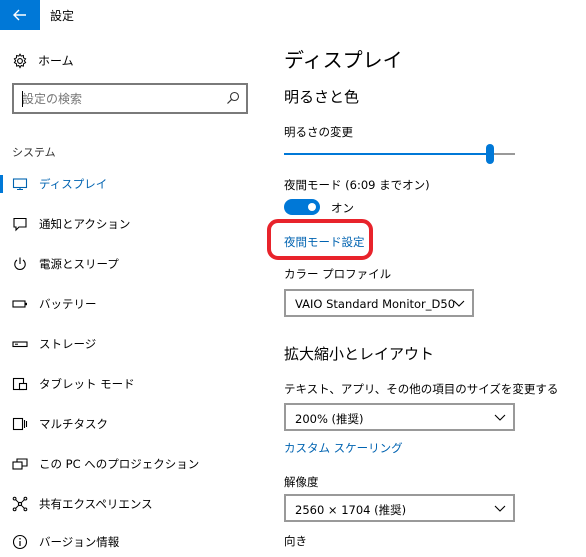 The width and height of the screenshot is (586, 557). I want to click on back-arrow-icon, so click(19, 15).